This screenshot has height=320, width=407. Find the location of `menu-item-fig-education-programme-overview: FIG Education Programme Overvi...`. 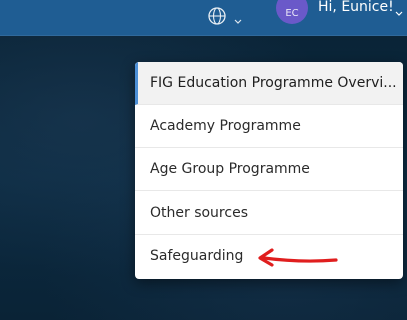

menu-item-fig-education-programme-overview: FIG Education Programme Overvi... is located at coordinates (269, 83).